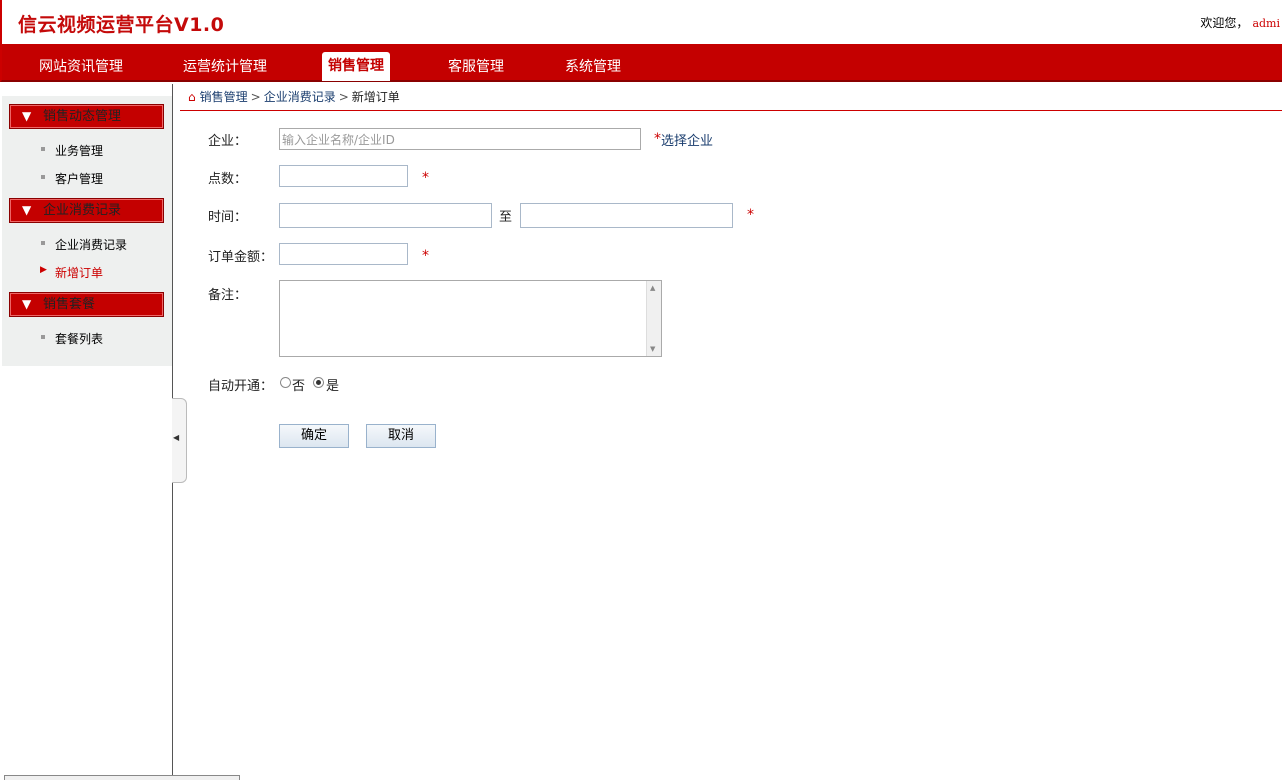 The width and height of the screenshot is (1282, 780). What do you see at coordinates (228, 179) in the screenshot?
I see `points-label: 点数：` at bounding box center [228, 179].